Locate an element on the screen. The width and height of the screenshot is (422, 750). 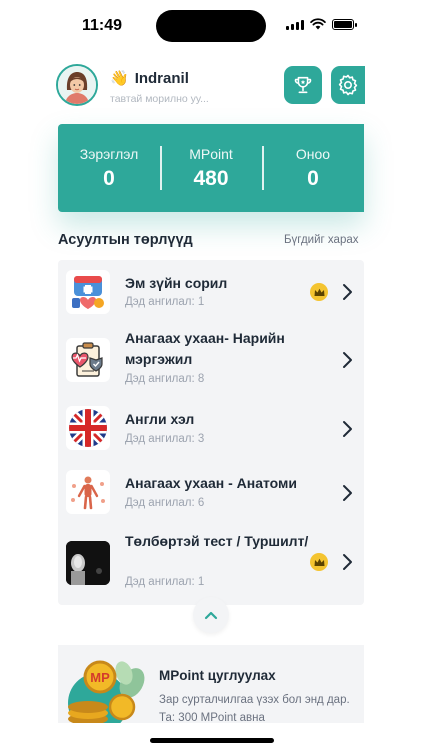
stat-label: MPoint is located at coordinates (211, 153).